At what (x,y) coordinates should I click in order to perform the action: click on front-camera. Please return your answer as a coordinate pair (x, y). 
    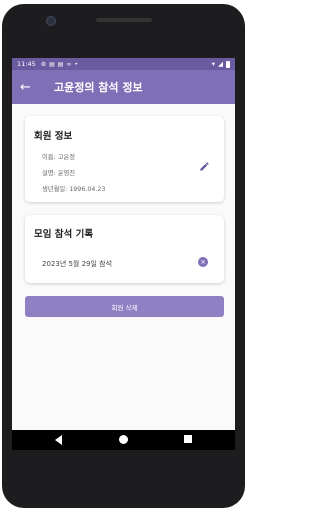
    Looking at the image, I should click on (51, 21).